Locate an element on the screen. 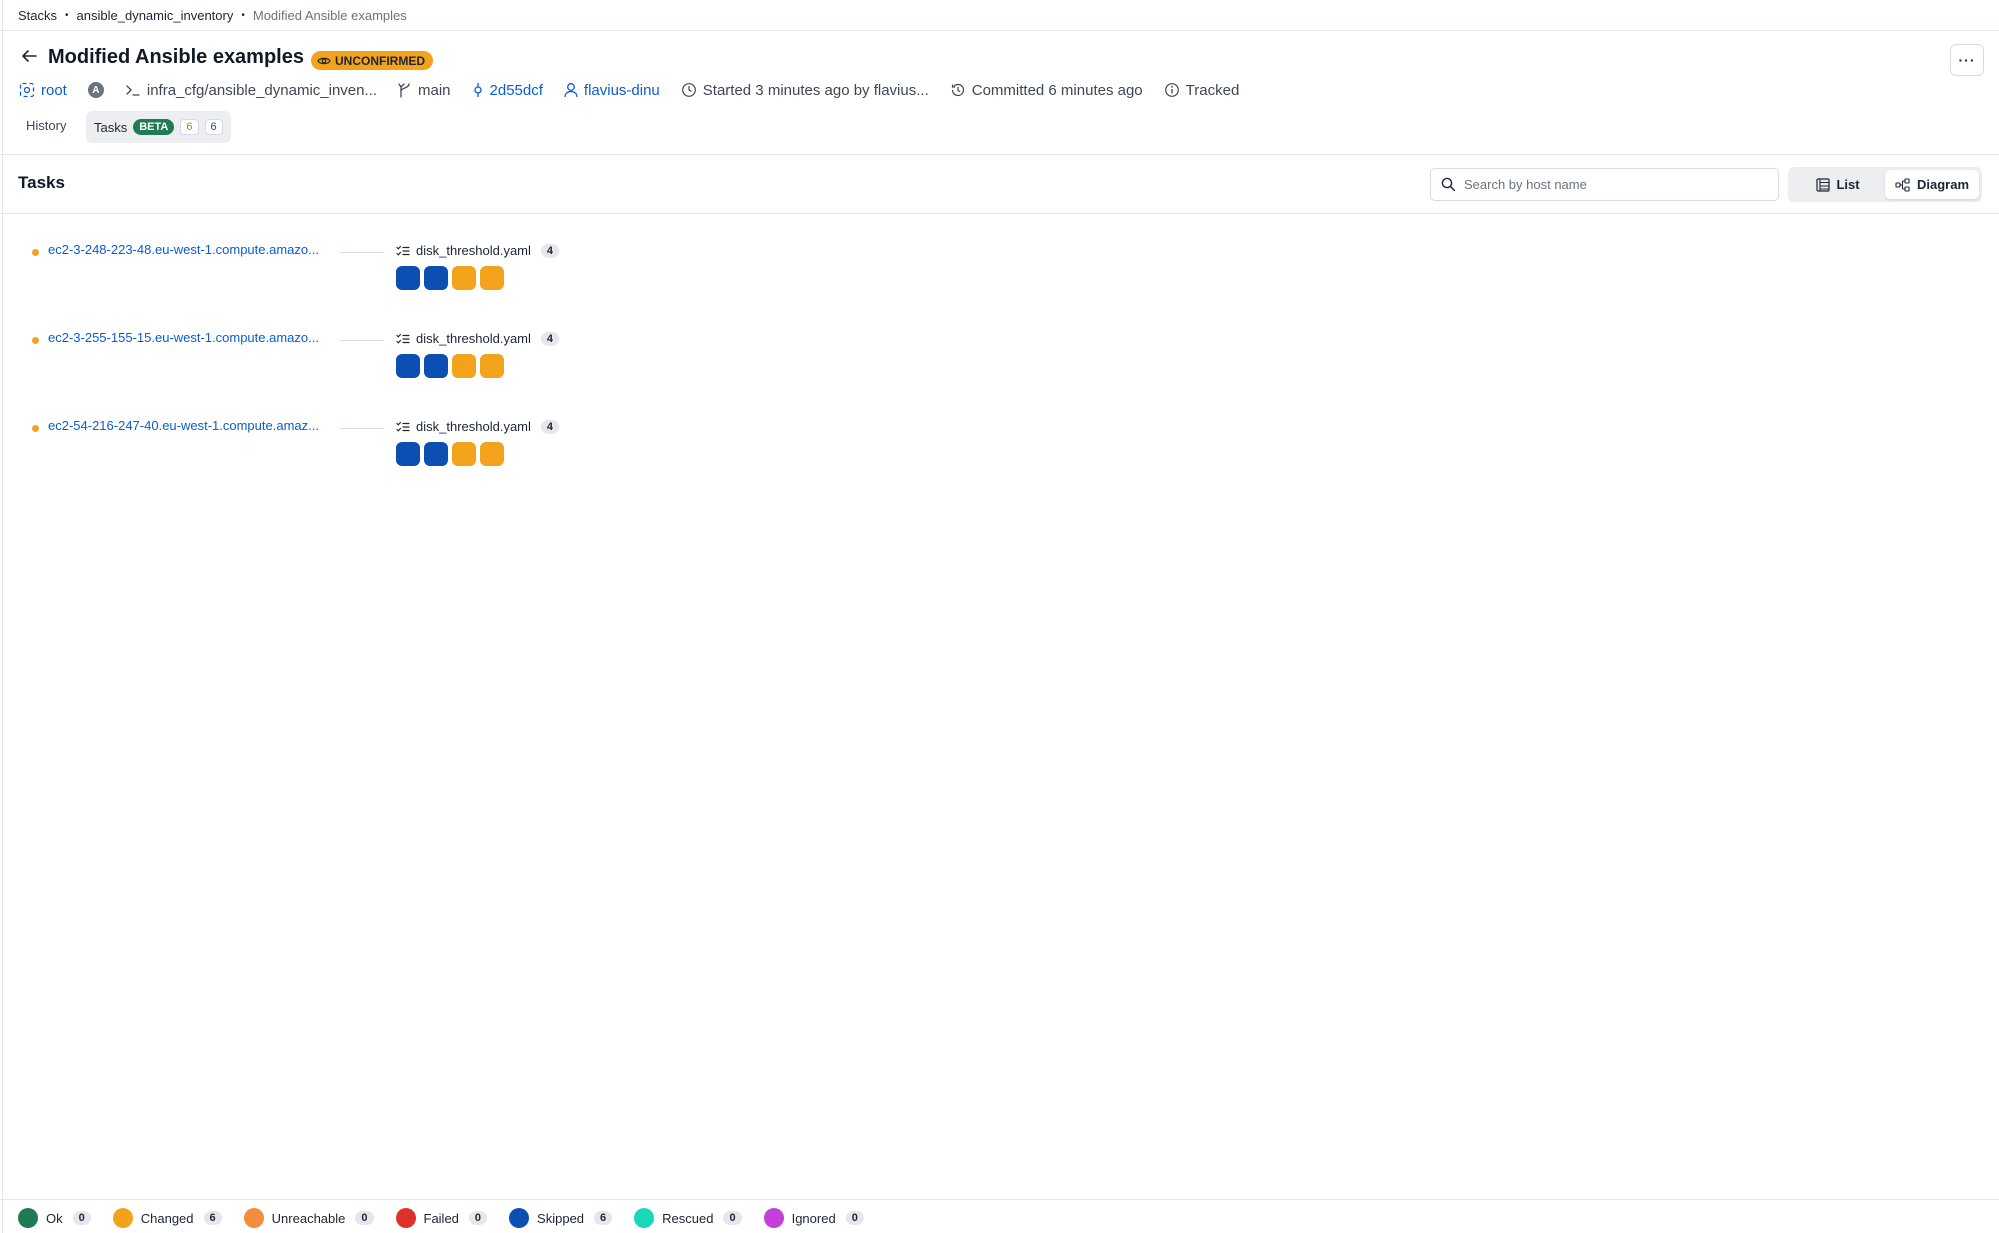  legend-label: Ignored is located at coordinates (813, 1218).